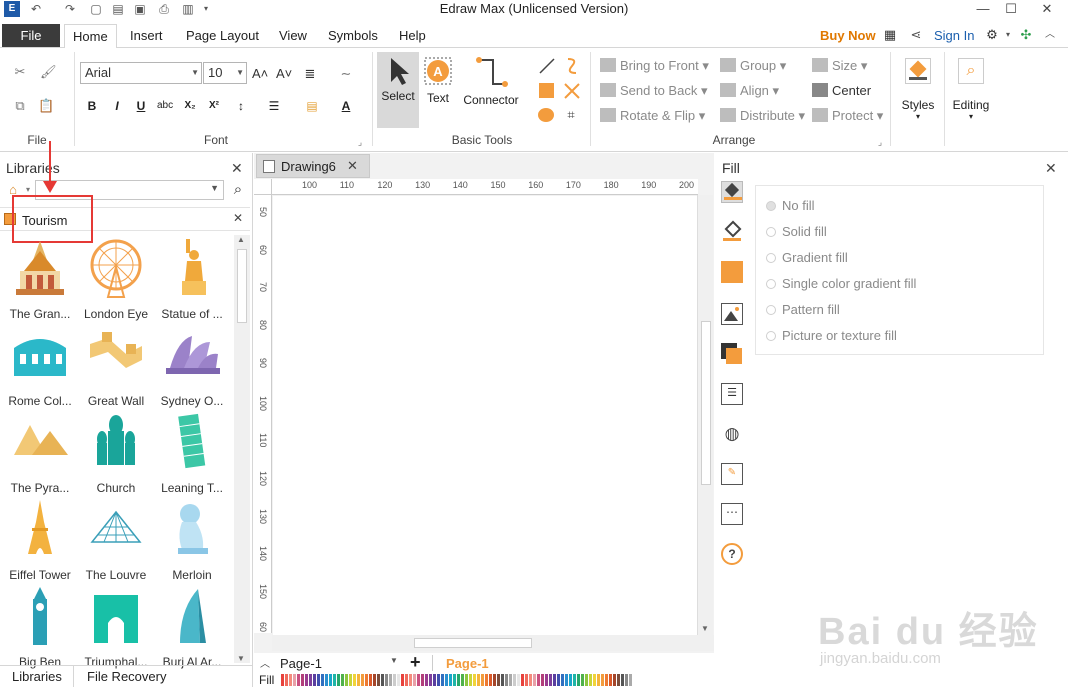 This screenshot has width=1068, height=687. Describe the element at coordinates (241, 239) in the screenshot. I see `scroll-up-icon: ▲` at that location.